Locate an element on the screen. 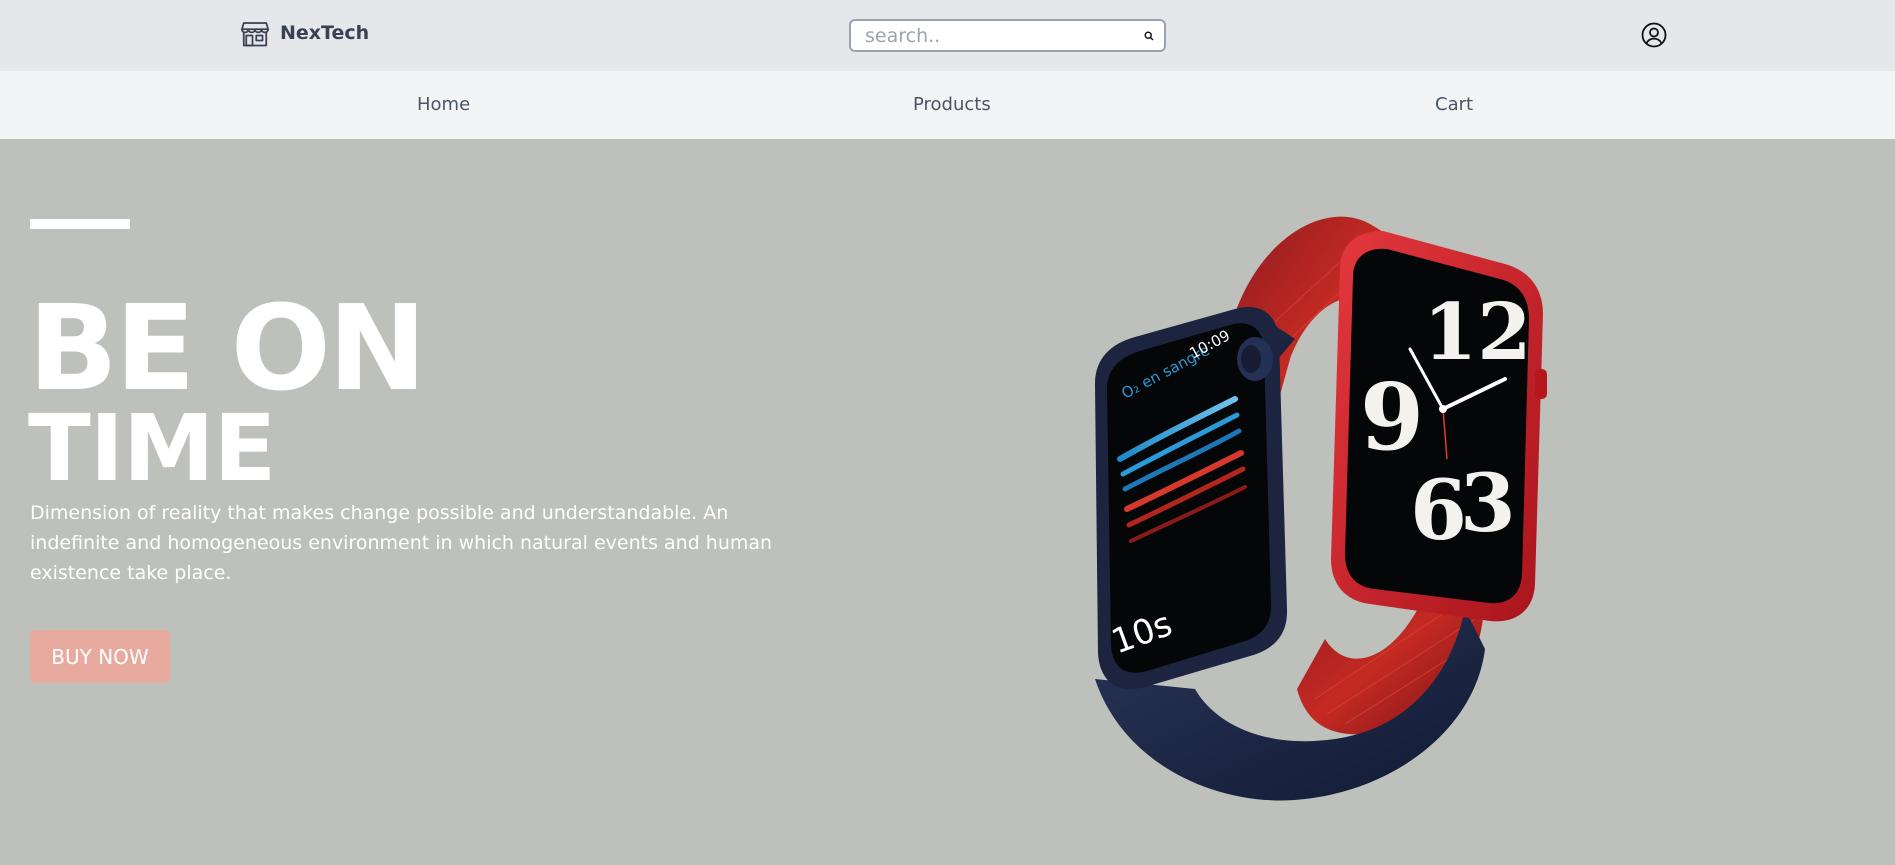  search-box is located at coordinates (1007, 35).